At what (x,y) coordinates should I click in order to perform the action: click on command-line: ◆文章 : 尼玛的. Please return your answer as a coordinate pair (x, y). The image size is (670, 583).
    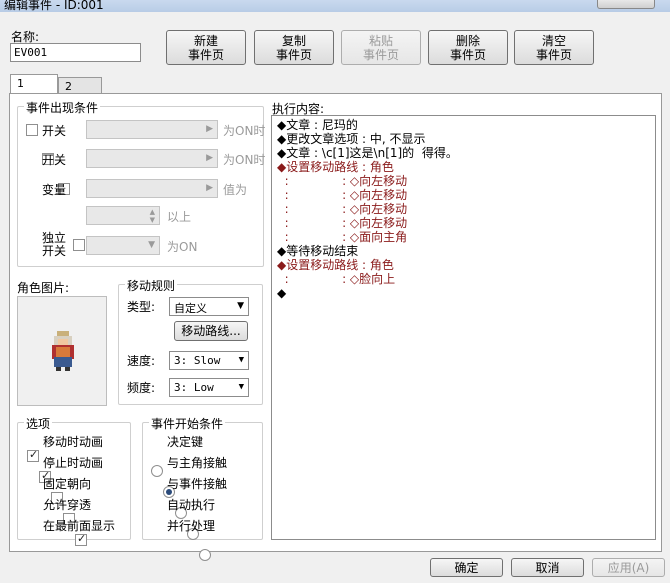
    Looking at the image, I should click on (367, 125).